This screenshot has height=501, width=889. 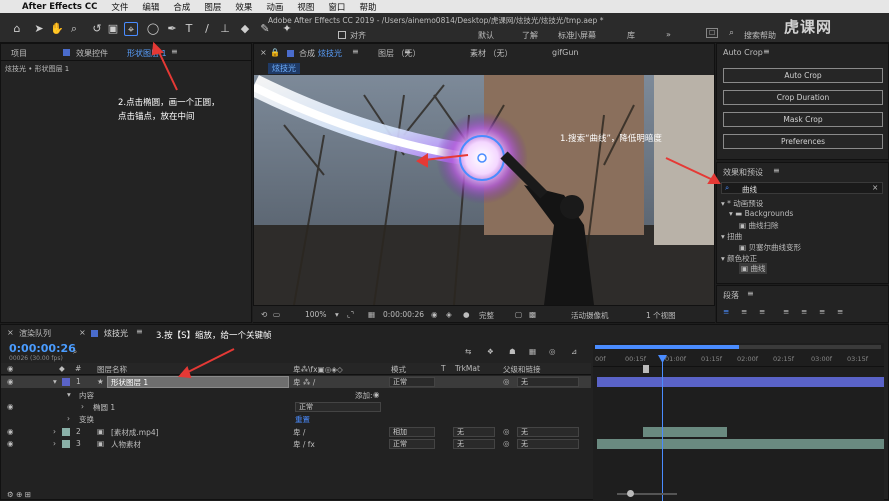 What do you see at coordinates (181, 7) in the screenshot?
I see `menu-composition: 合成` at bounding box center [181, 7].